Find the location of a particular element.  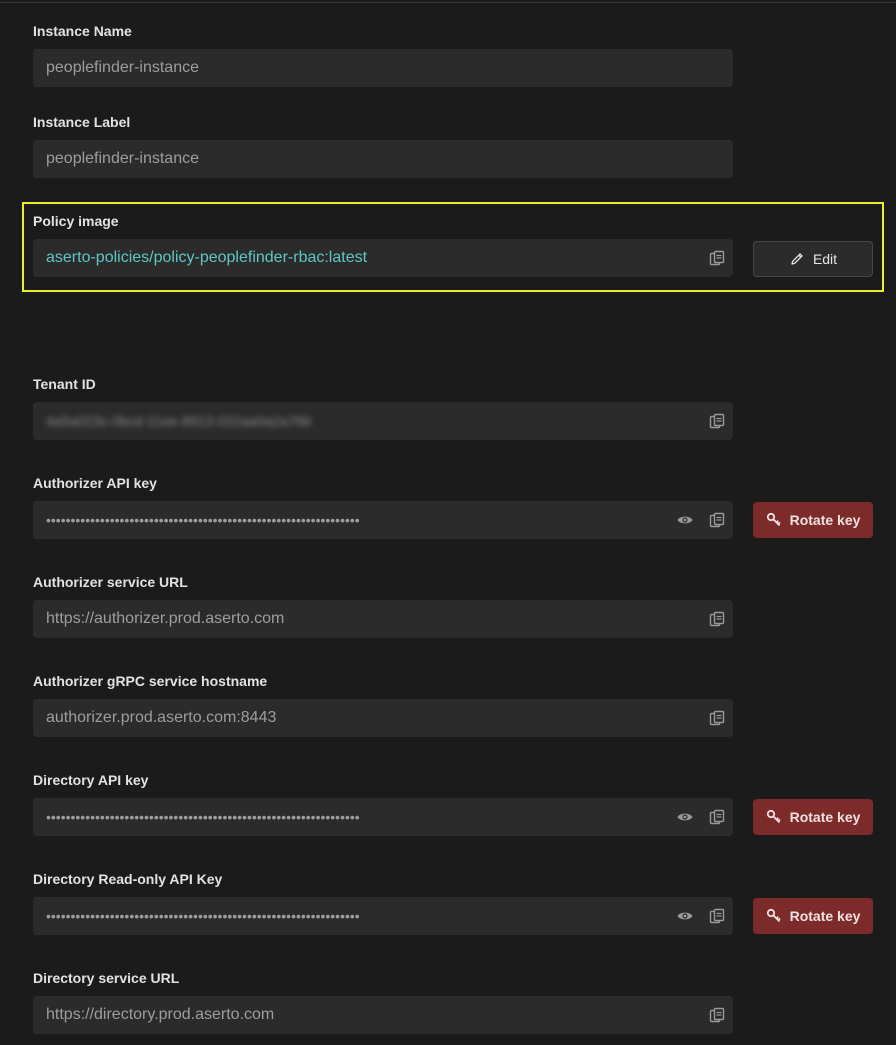

top-divider is located at coordinates (448, 2).